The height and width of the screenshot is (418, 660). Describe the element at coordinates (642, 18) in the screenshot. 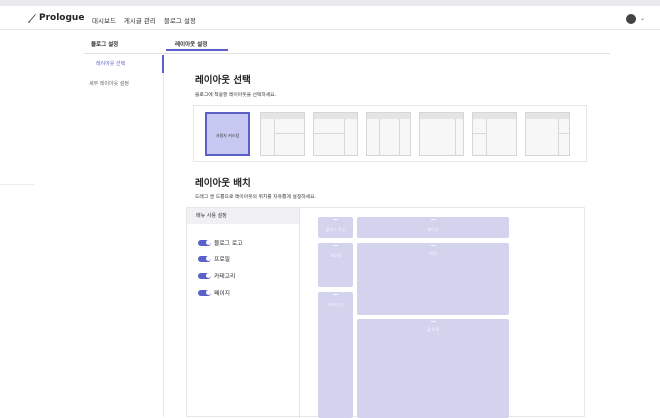

I see `chevron-down-icon: ⌄` at that location.